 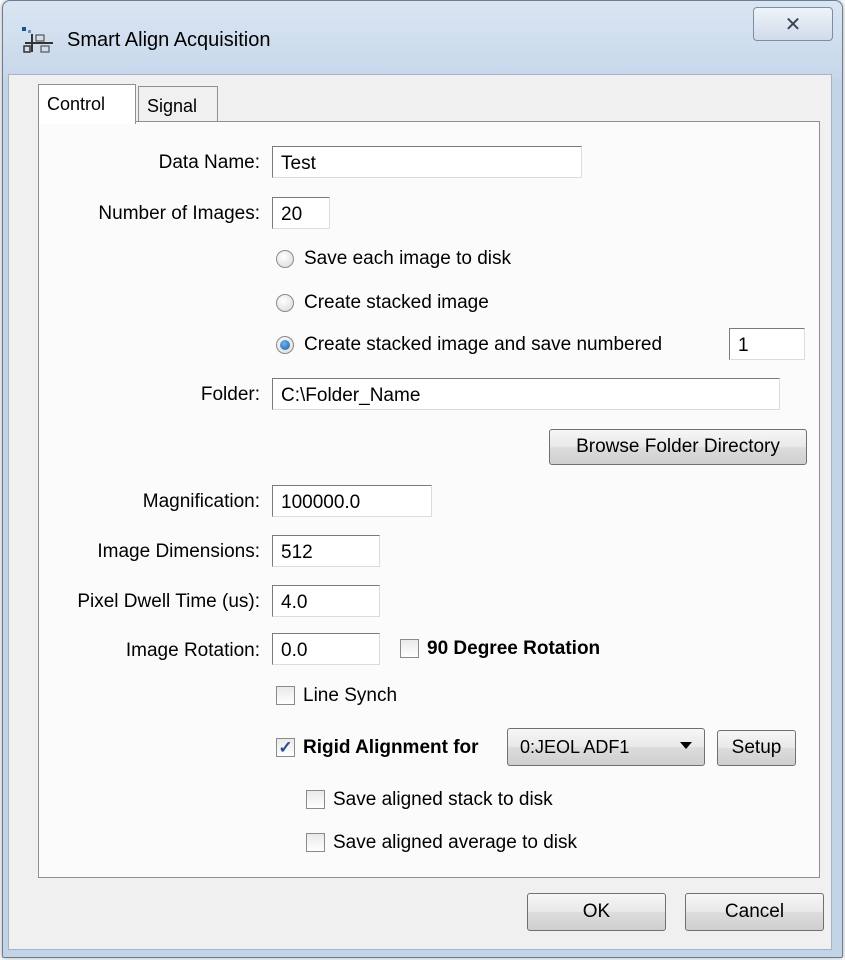 What do you see at coordinates (285, 259) in the screenshot?
I see `radio-save-each-image` at bounding box center [285, 259].